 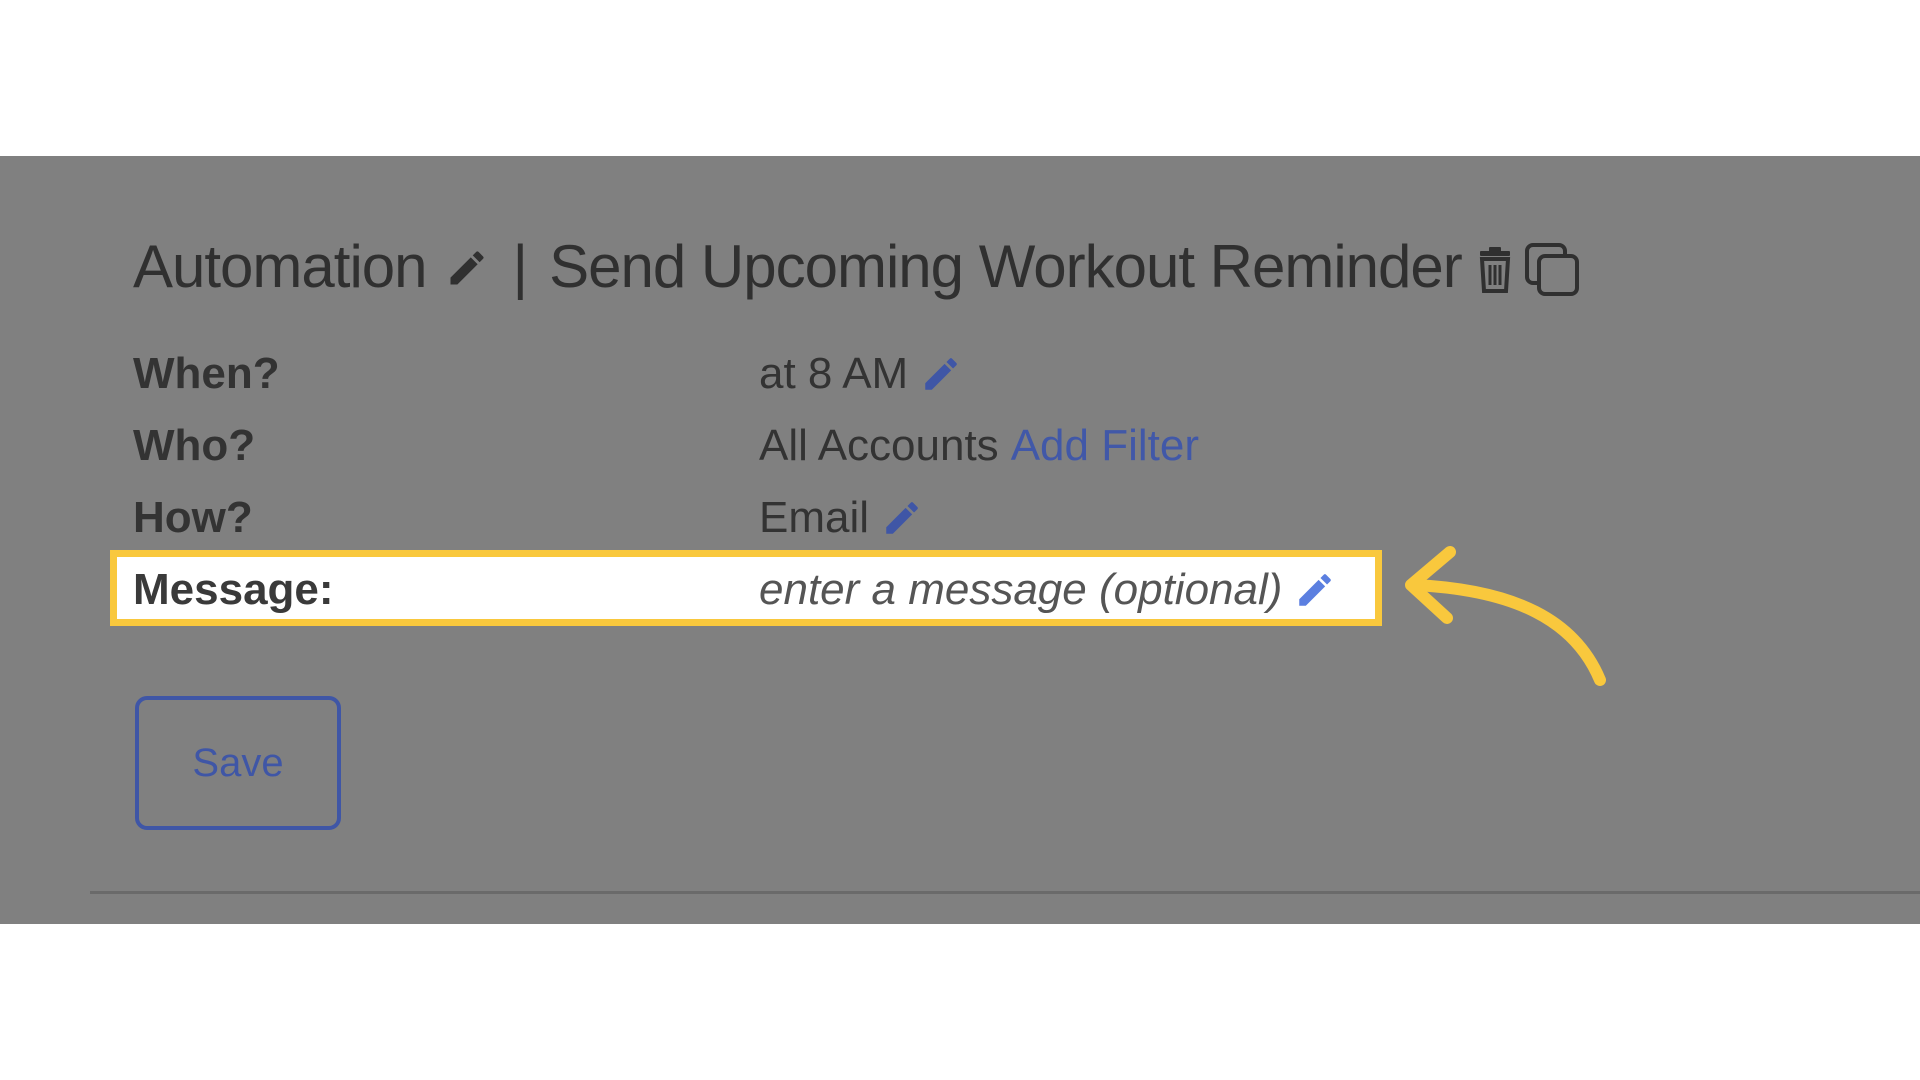 I want to click on message-input: enter a message (optional), so click(x=1047, y=590).